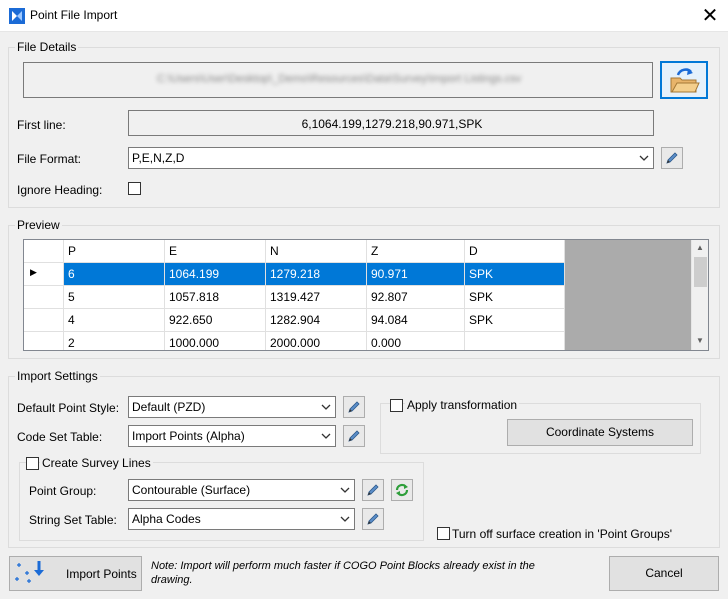 Image resolution: width=728 pixels, height=599 pixels. Describe the element at coordinates (158, 158) in the screenshot. I see `file-format-value: P,E,N,Z,D` at that location.